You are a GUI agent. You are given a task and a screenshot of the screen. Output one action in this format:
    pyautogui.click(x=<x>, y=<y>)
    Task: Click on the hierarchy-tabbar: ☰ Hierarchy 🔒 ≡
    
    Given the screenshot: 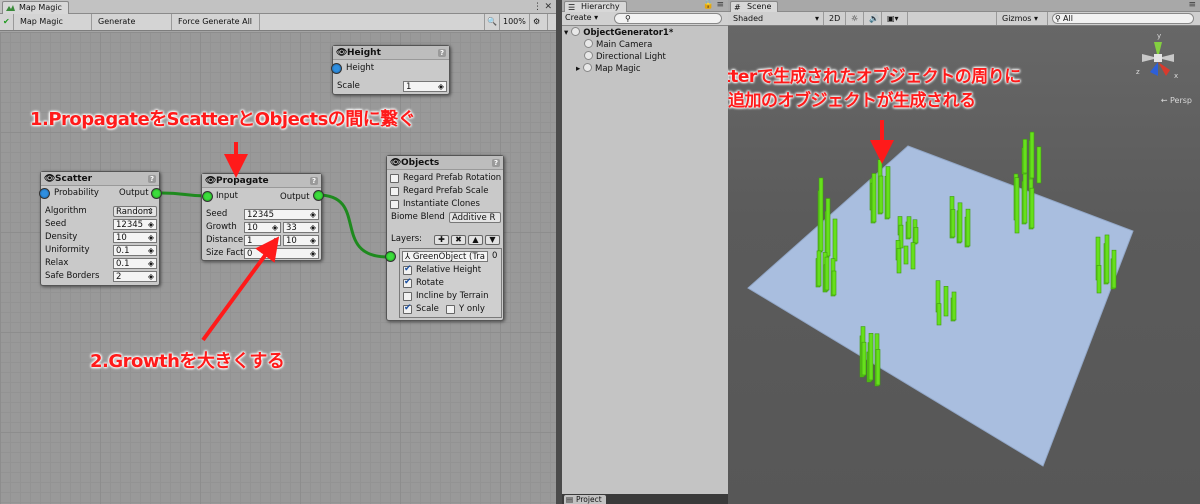 What is the action you would take?
    pyautogui.click(x=645, y=6)
    